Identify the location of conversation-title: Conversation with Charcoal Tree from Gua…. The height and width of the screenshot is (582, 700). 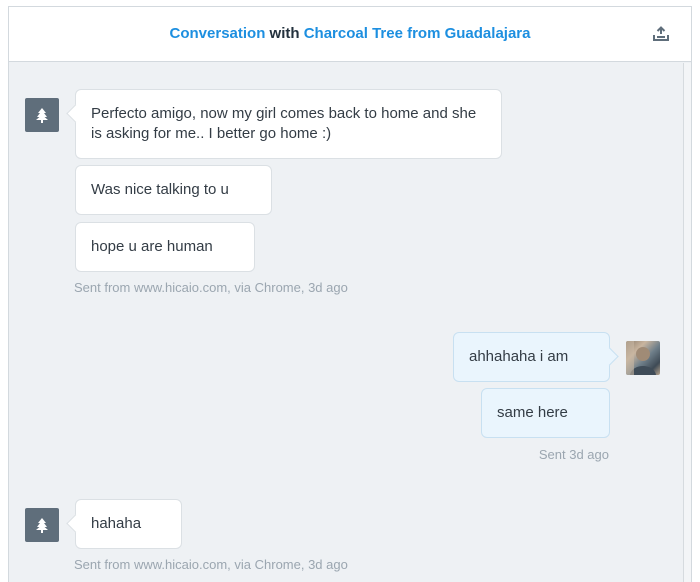
(350, 33).